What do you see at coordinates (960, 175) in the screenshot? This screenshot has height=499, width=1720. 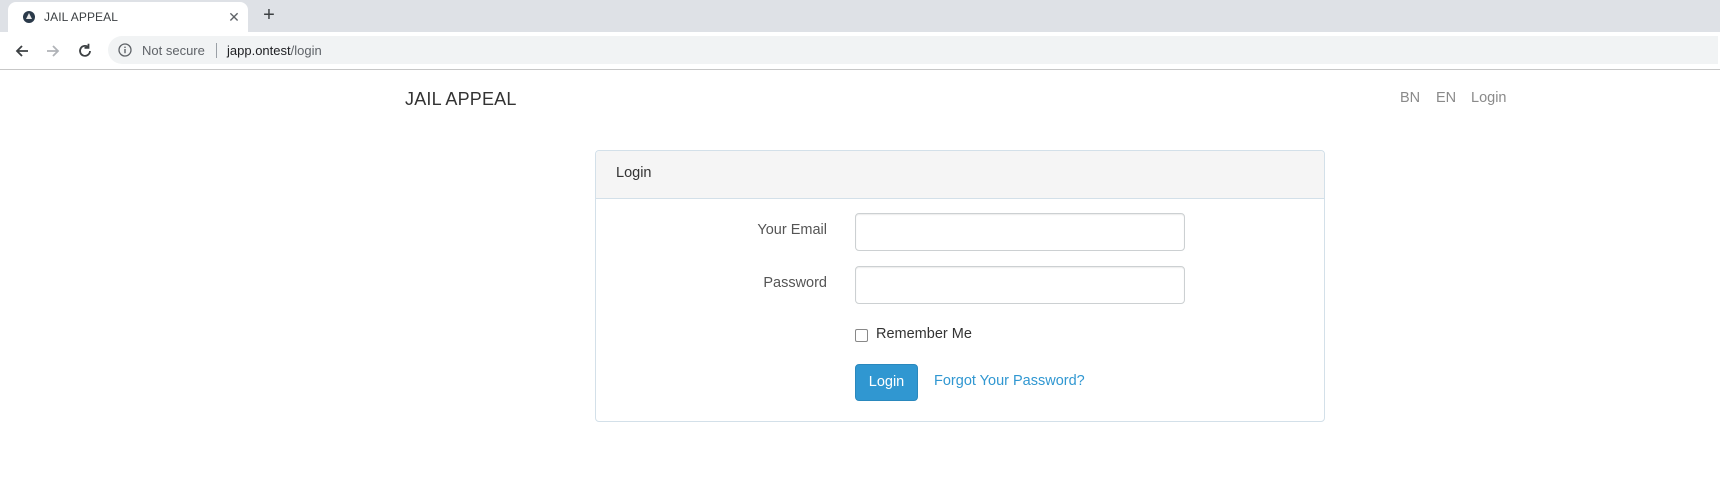 I see `panel-heading: Login` at bounding box center [960, 175].